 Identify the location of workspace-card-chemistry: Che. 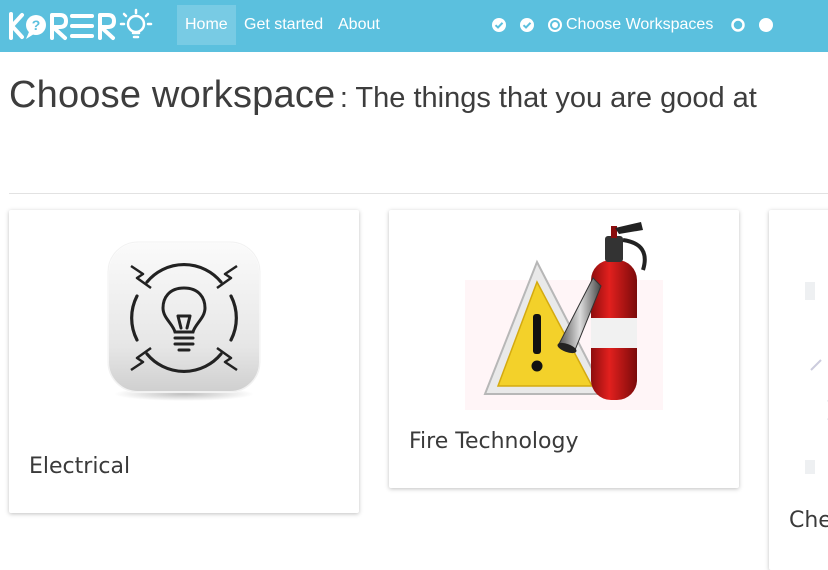
(798, 390).